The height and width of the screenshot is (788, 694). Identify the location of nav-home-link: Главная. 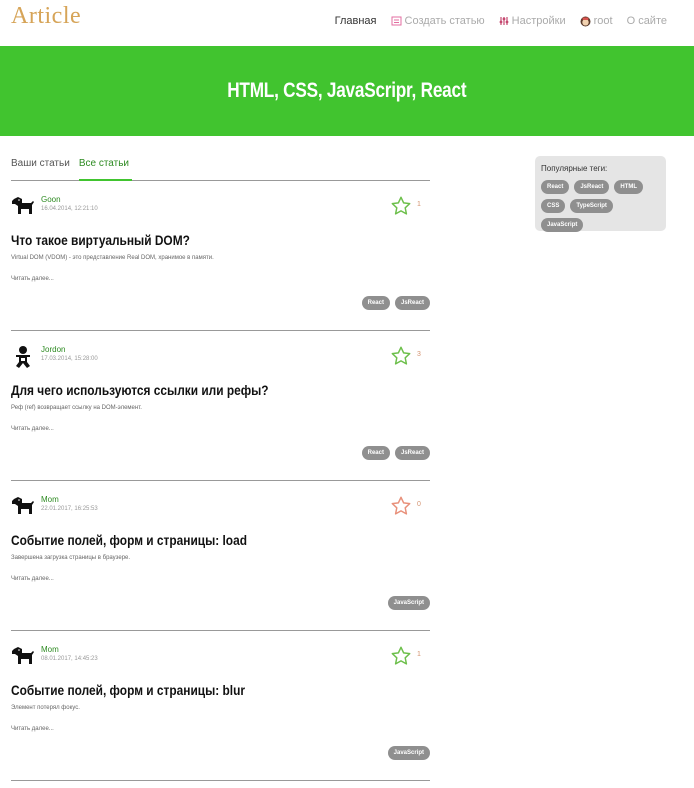
(356, 21).